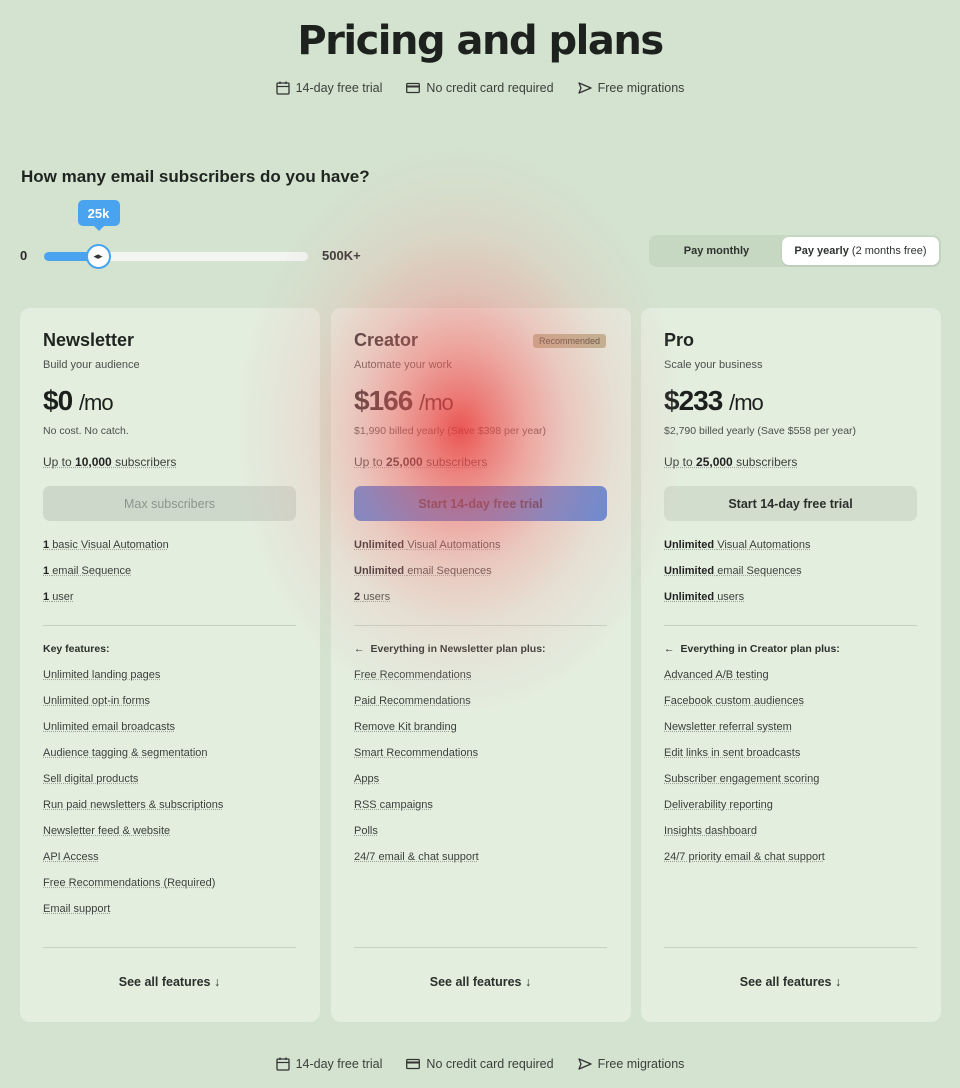 The width and height of the screenshot is (960, 1088). I want to click on slider-track, so click(176, 256).